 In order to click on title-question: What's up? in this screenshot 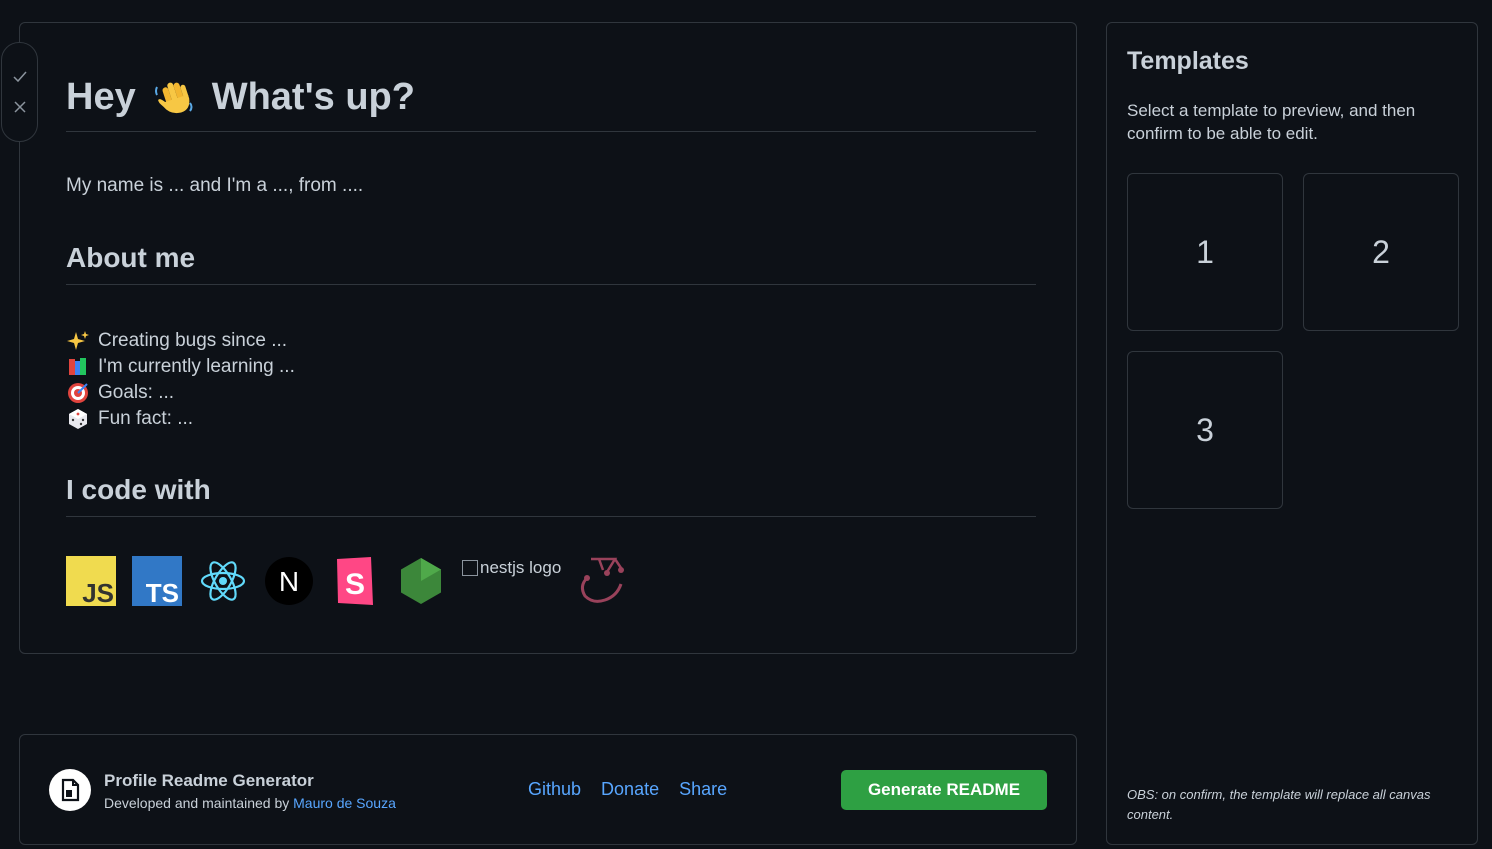, I will do `click(313, 96)`.